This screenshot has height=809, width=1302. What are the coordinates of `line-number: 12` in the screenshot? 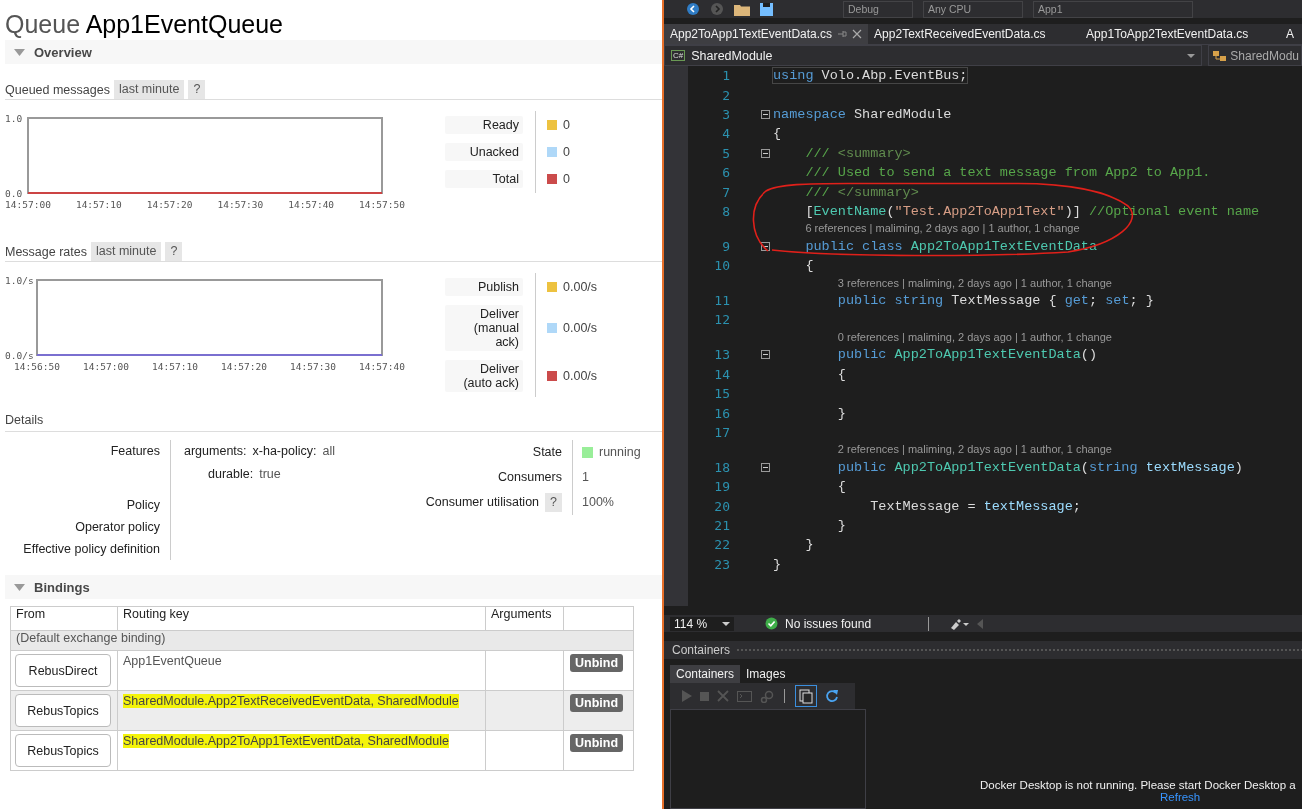 It's located at (722, 320).